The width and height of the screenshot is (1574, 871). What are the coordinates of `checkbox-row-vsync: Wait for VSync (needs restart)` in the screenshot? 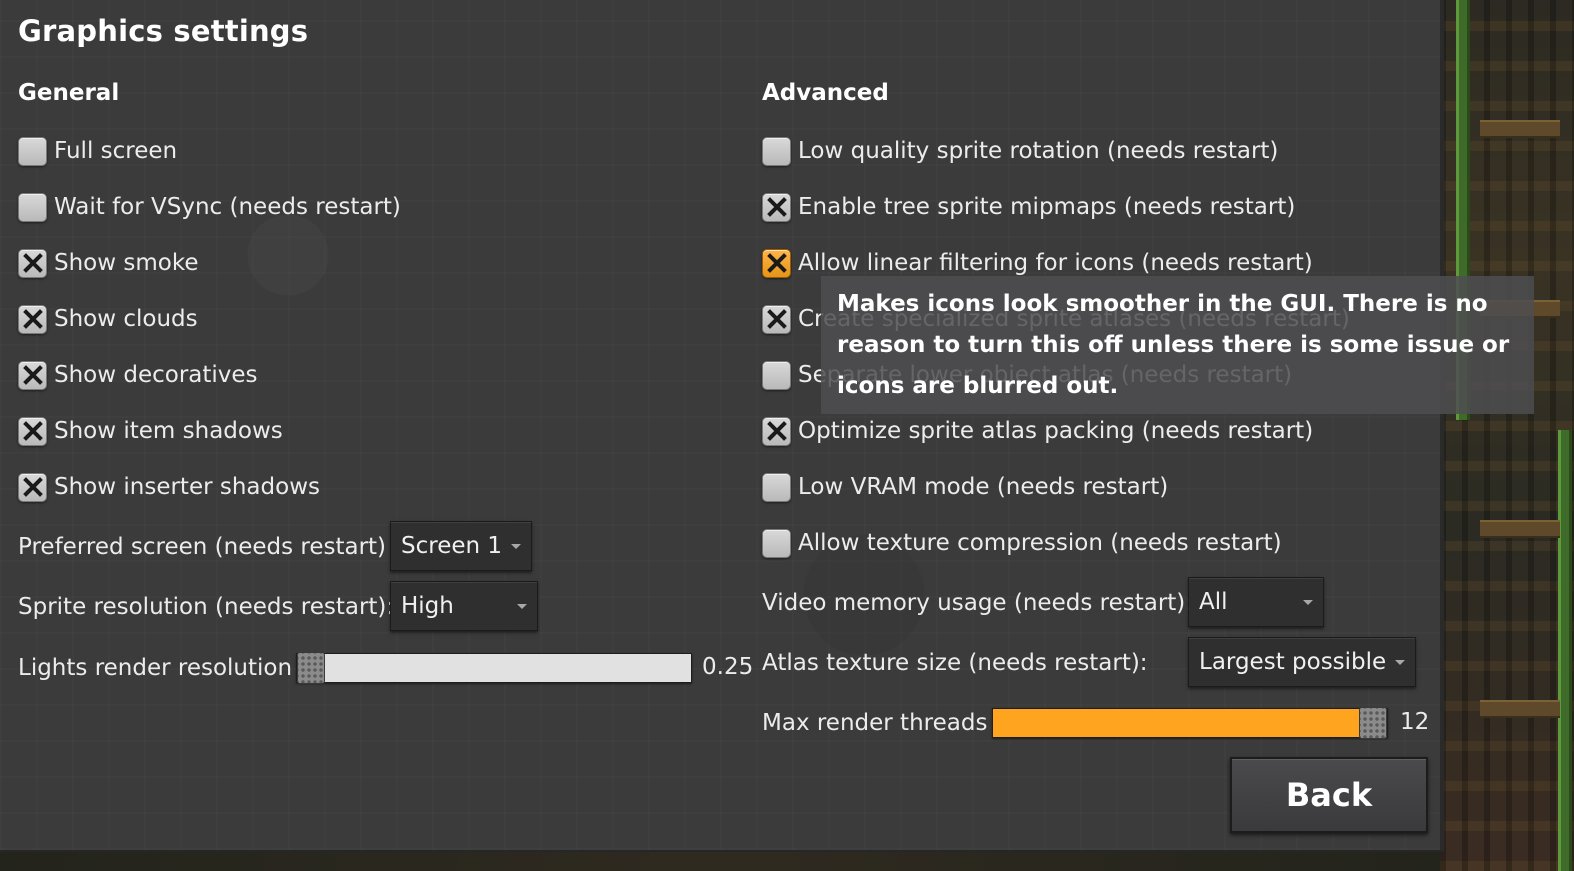 It's located at (209, 207).